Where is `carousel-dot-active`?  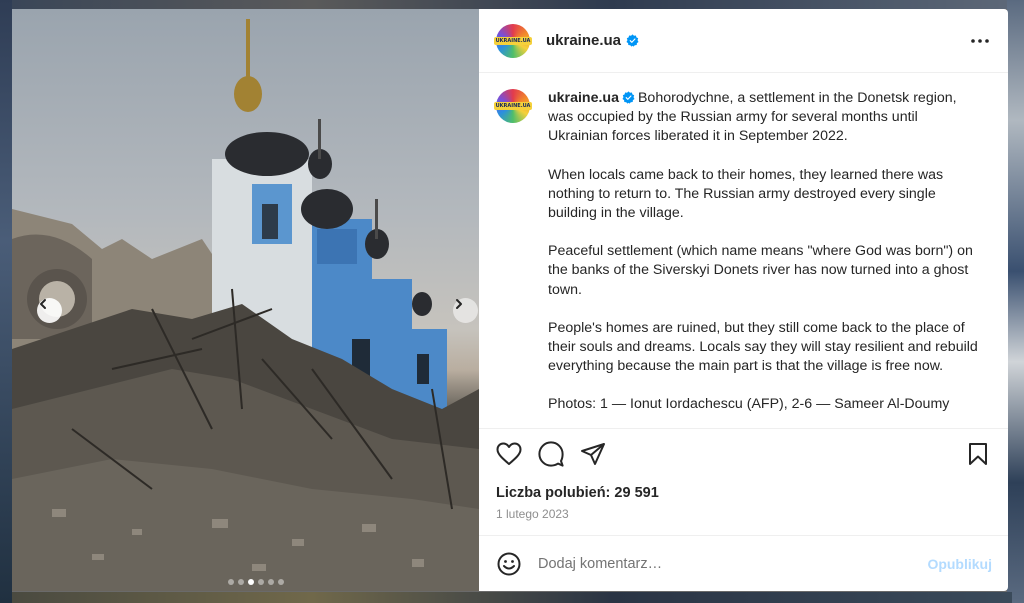 carousel-dot-active is located at coordinates (251, 582).